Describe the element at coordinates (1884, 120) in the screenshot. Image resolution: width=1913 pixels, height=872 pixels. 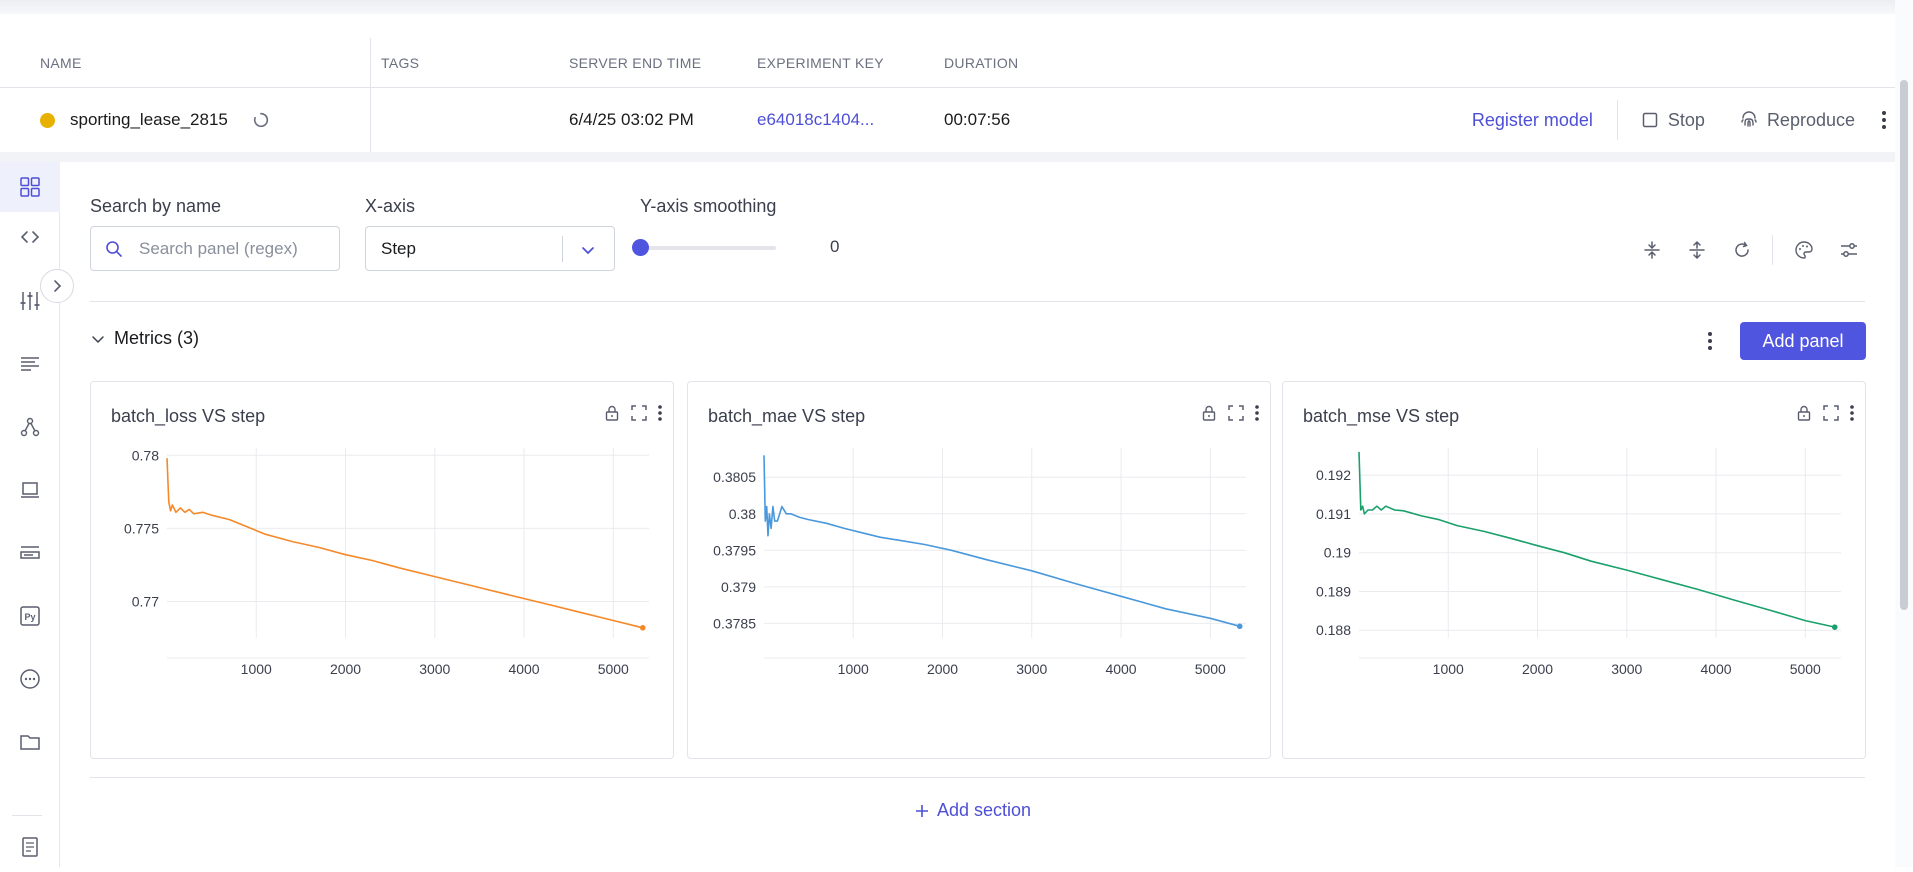
I see `row-more-button` at that location.